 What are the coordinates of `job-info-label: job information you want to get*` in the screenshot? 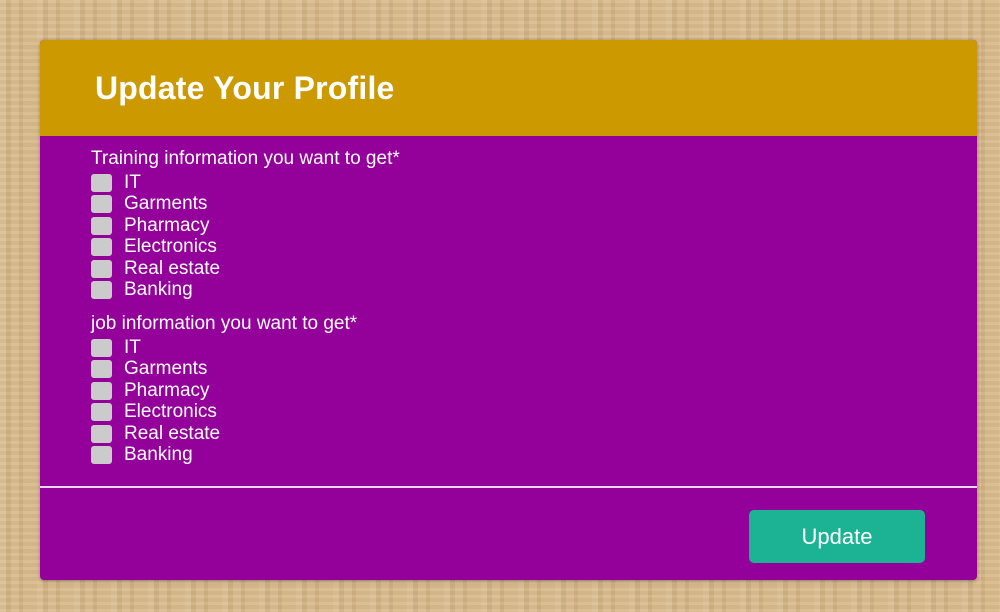 It's located at (224, 323).